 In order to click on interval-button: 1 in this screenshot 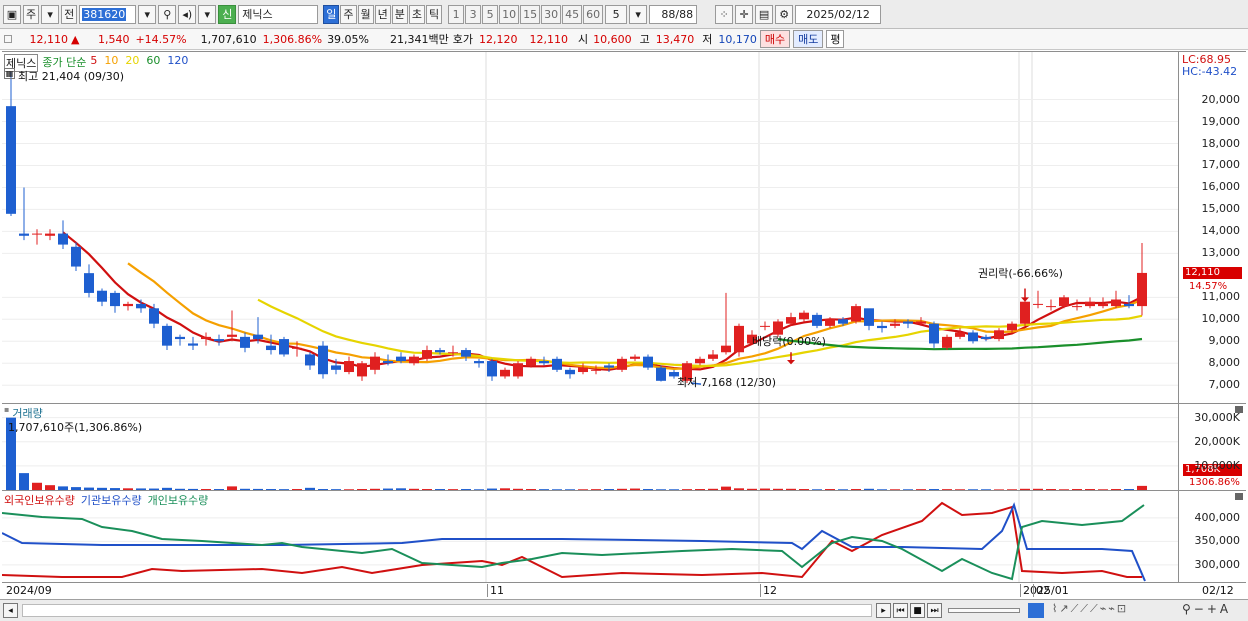, I will do `click(456, 14)`.